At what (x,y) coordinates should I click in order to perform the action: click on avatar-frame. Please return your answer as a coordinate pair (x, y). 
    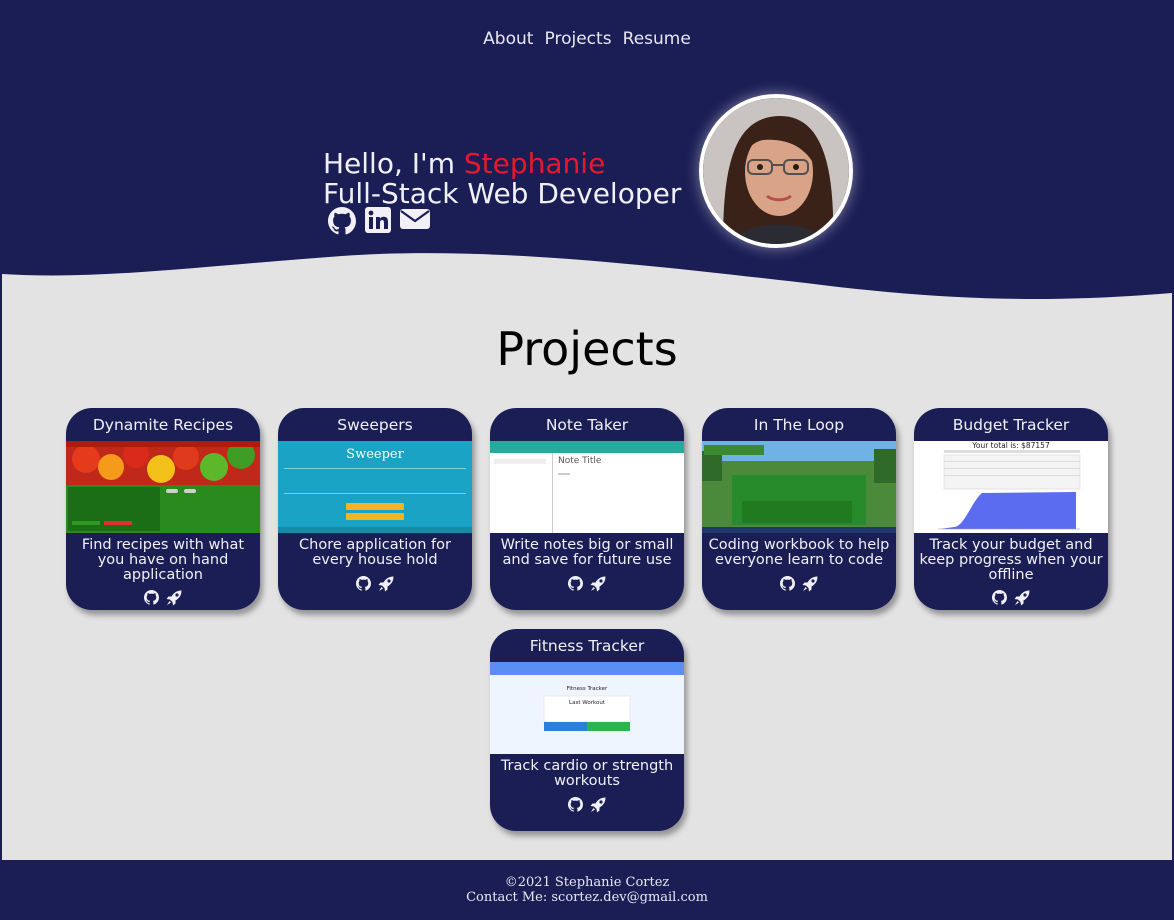
    Looking at the image, I should click on (776, 171).